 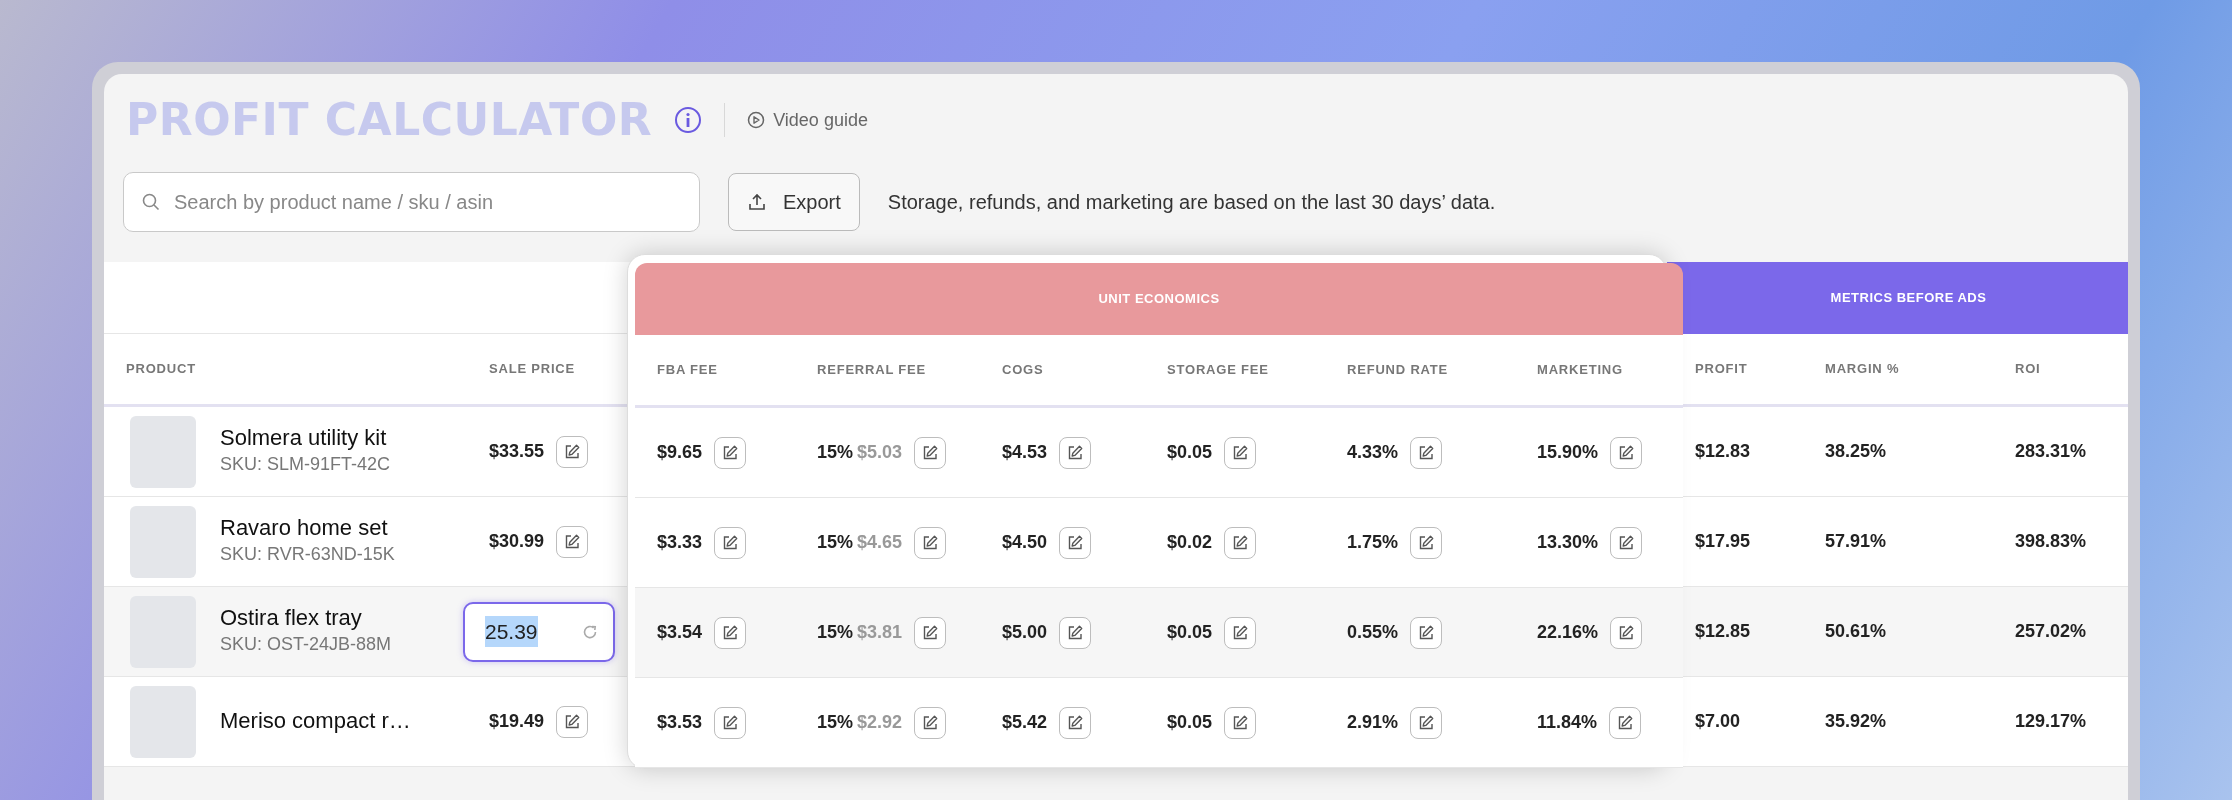 I want to click on metric-value: 257.02%, so click(x=2051, y=631).